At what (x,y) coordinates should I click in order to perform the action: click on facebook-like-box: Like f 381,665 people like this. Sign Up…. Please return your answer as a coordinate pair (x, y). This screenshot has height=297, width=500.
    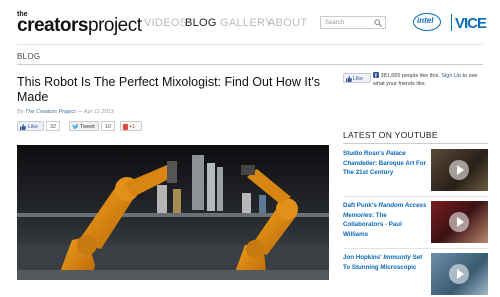
    Looking at the image, I should click on (415, 82).